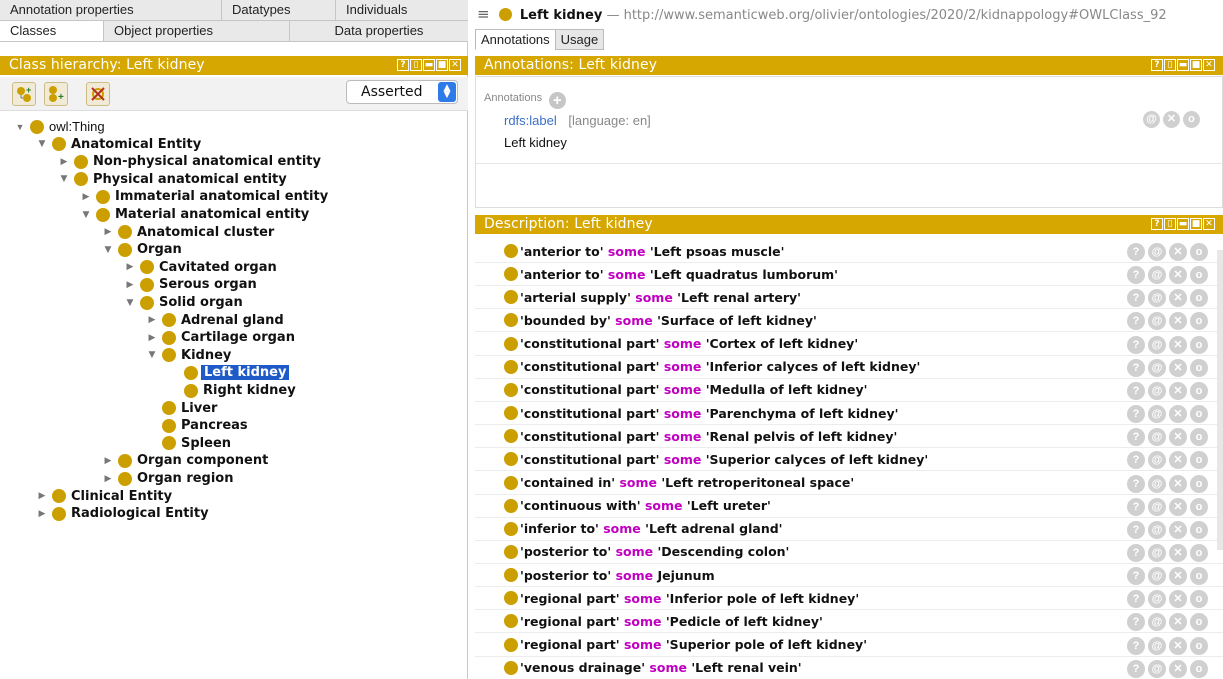  Describe the element at coordinates (189, 355) in the screenshot. I see `tree-node: ▼ Kidney` at that location.